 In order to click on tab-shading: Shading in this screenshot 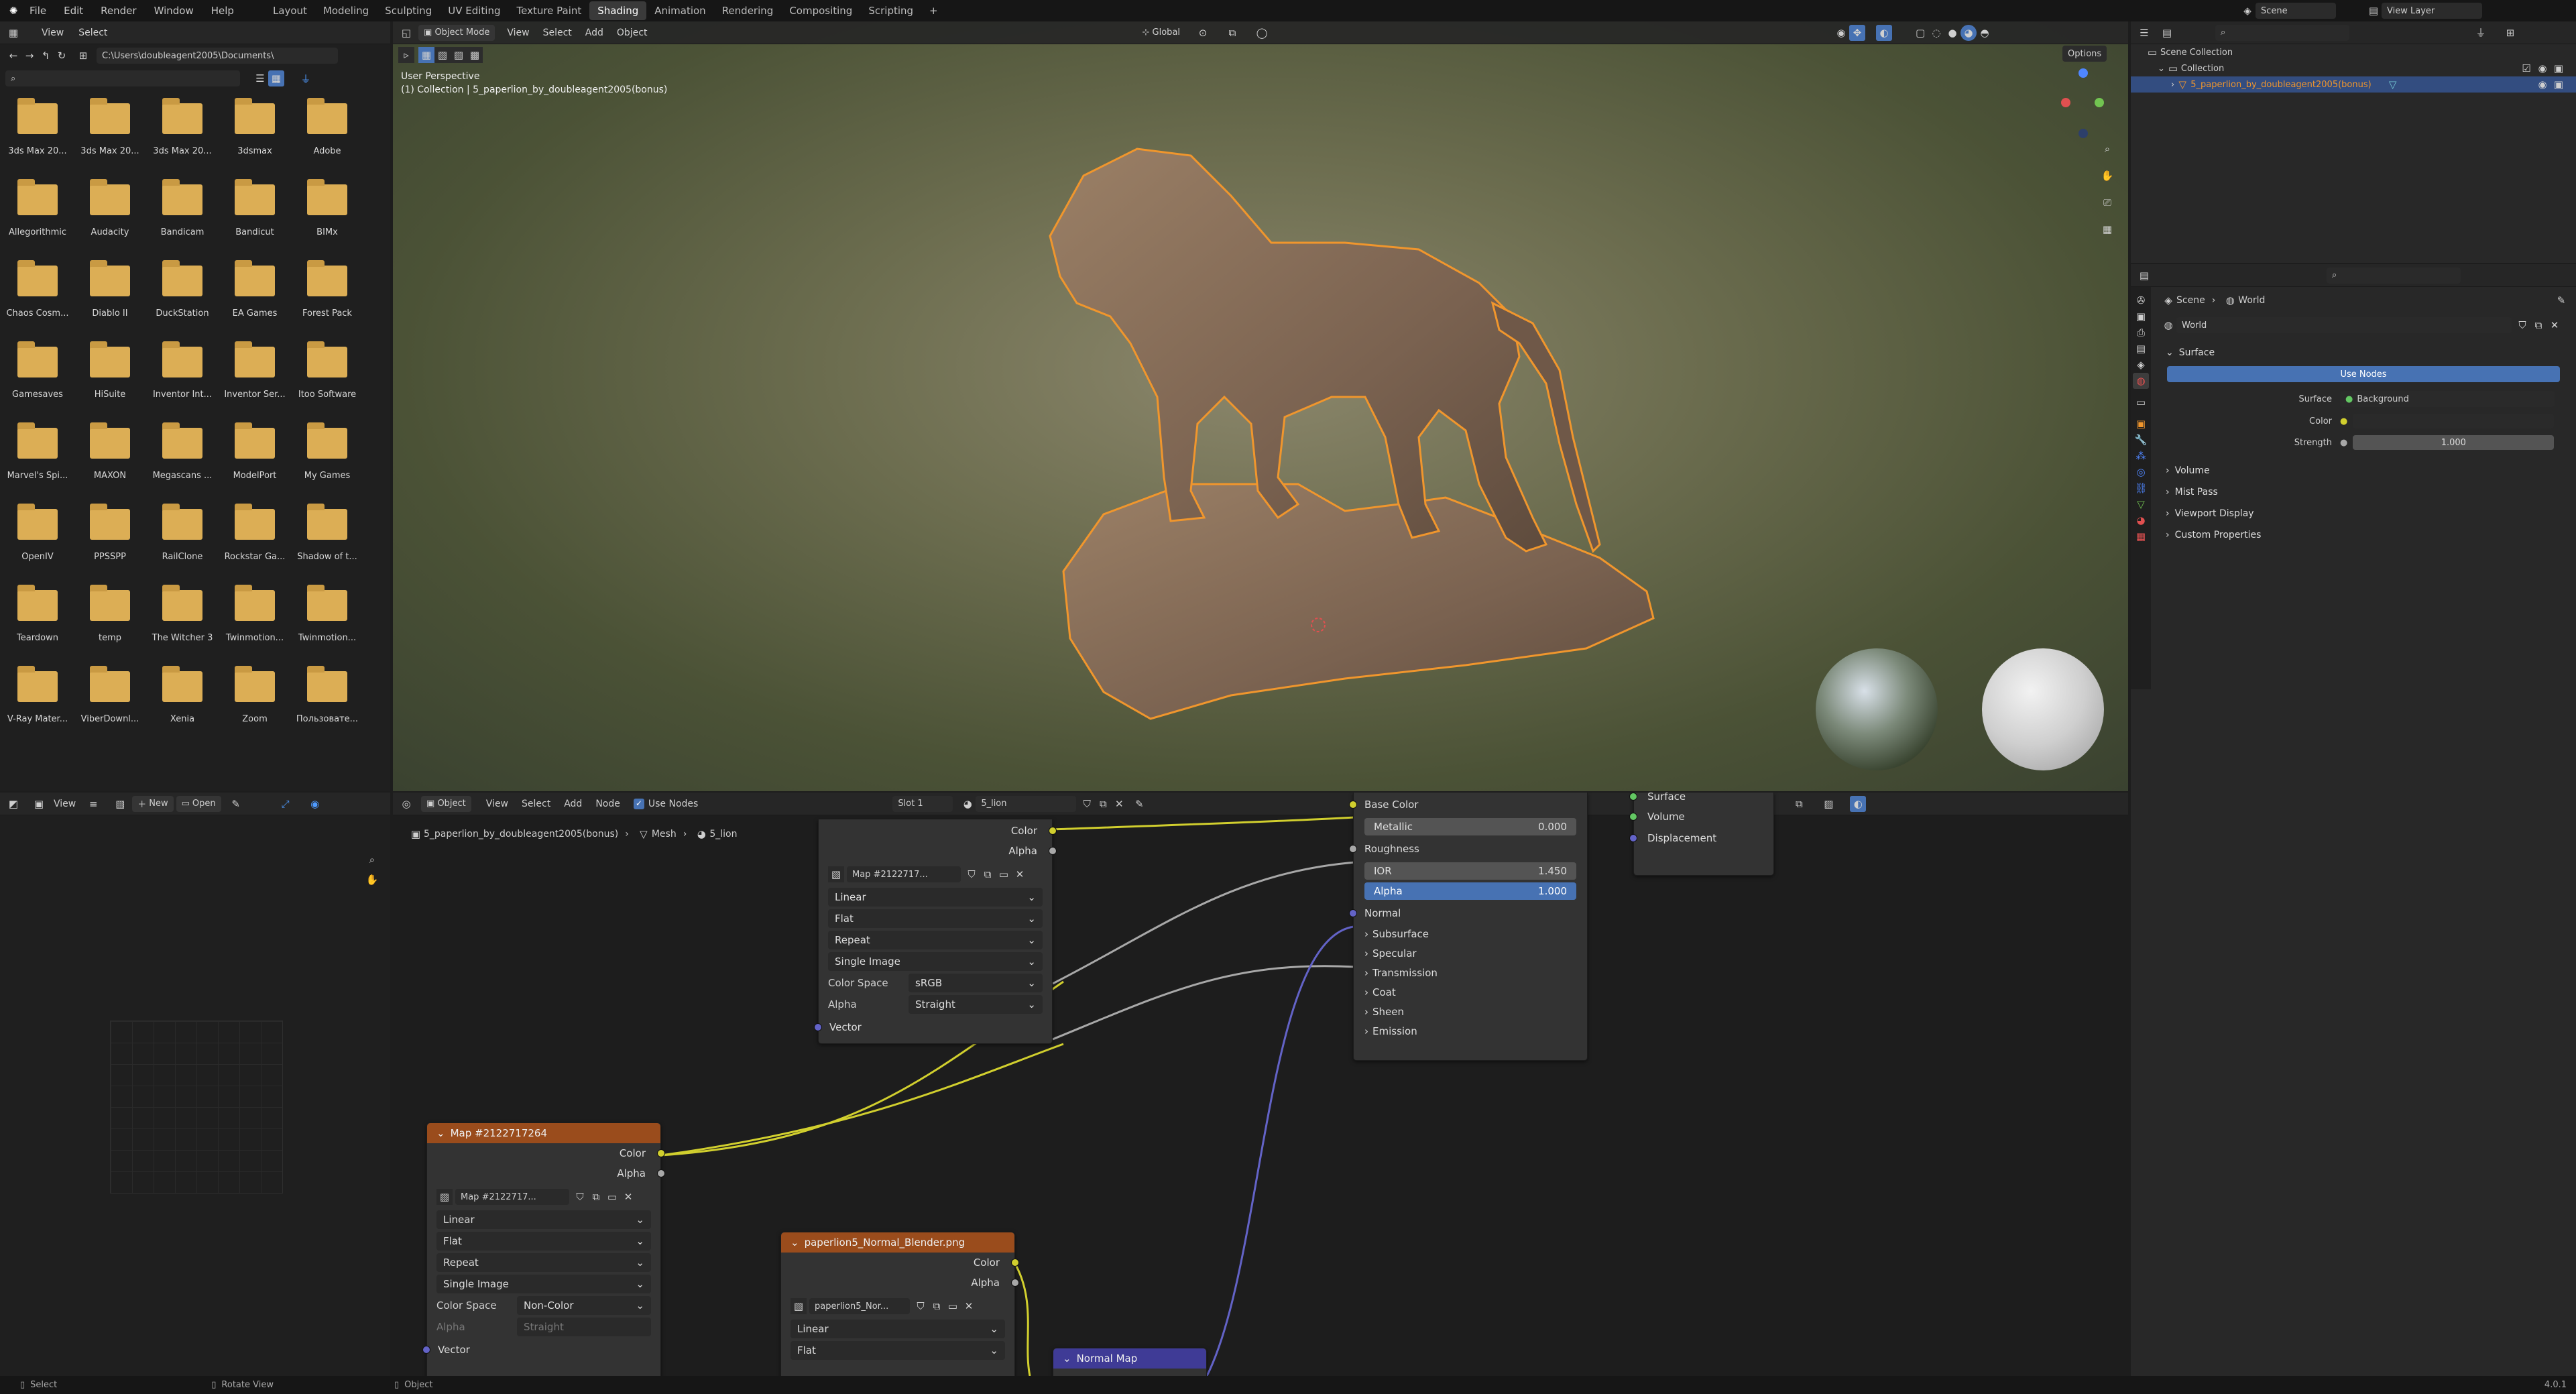, I will do `click(618, 10)`.